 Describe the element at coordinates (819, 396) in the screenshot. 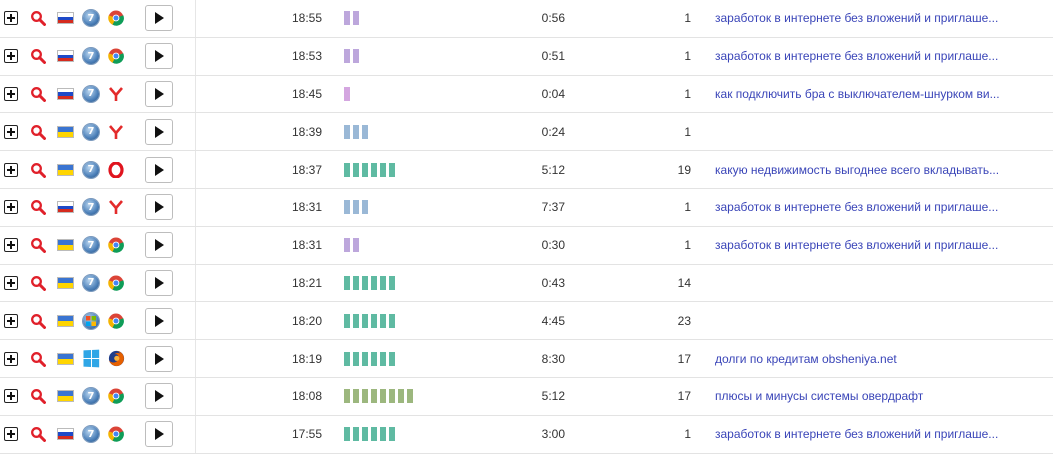

I see `search-query-link: плюсы и минусы системы овердрафт` at that location.